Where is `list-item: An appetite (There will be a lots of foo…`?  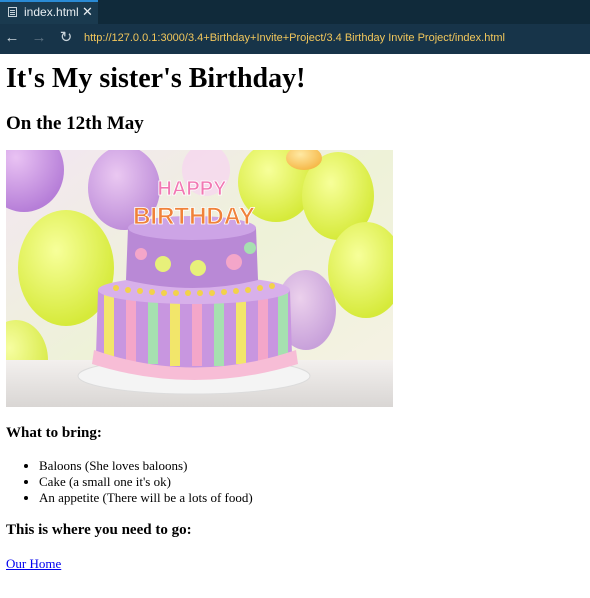
list-item: An appetite (There will be a lots of foo… is located at coordinates (146, 498).